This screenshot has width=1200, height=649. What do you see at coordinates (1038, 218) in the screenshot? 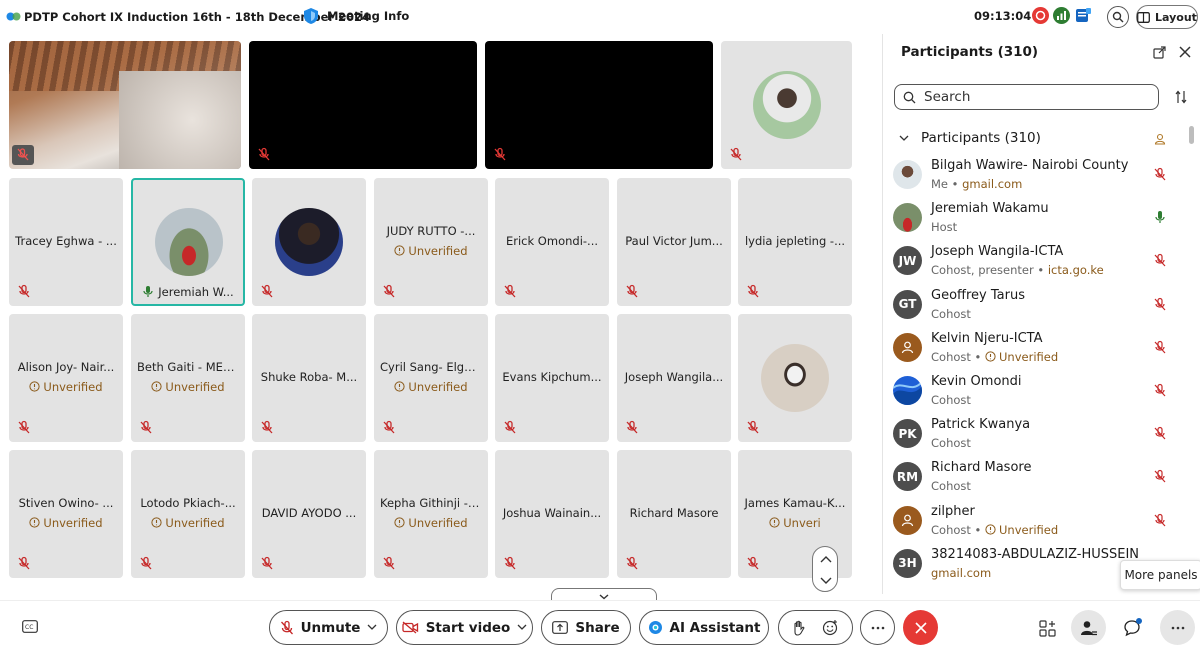
I see `participant-row: Jeremiah Wakamu Host` at bounding box center [1038, 218].